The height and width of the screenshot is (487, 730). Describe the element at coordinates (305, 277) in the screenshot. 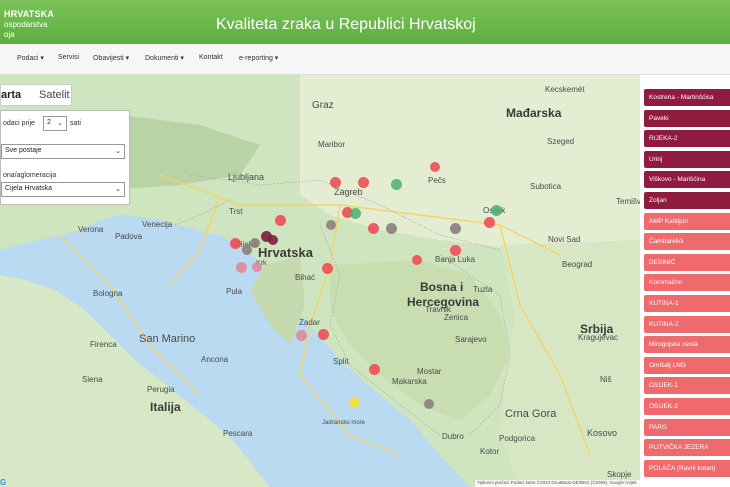

I see `map-label-bihac: Bihać` at that location.